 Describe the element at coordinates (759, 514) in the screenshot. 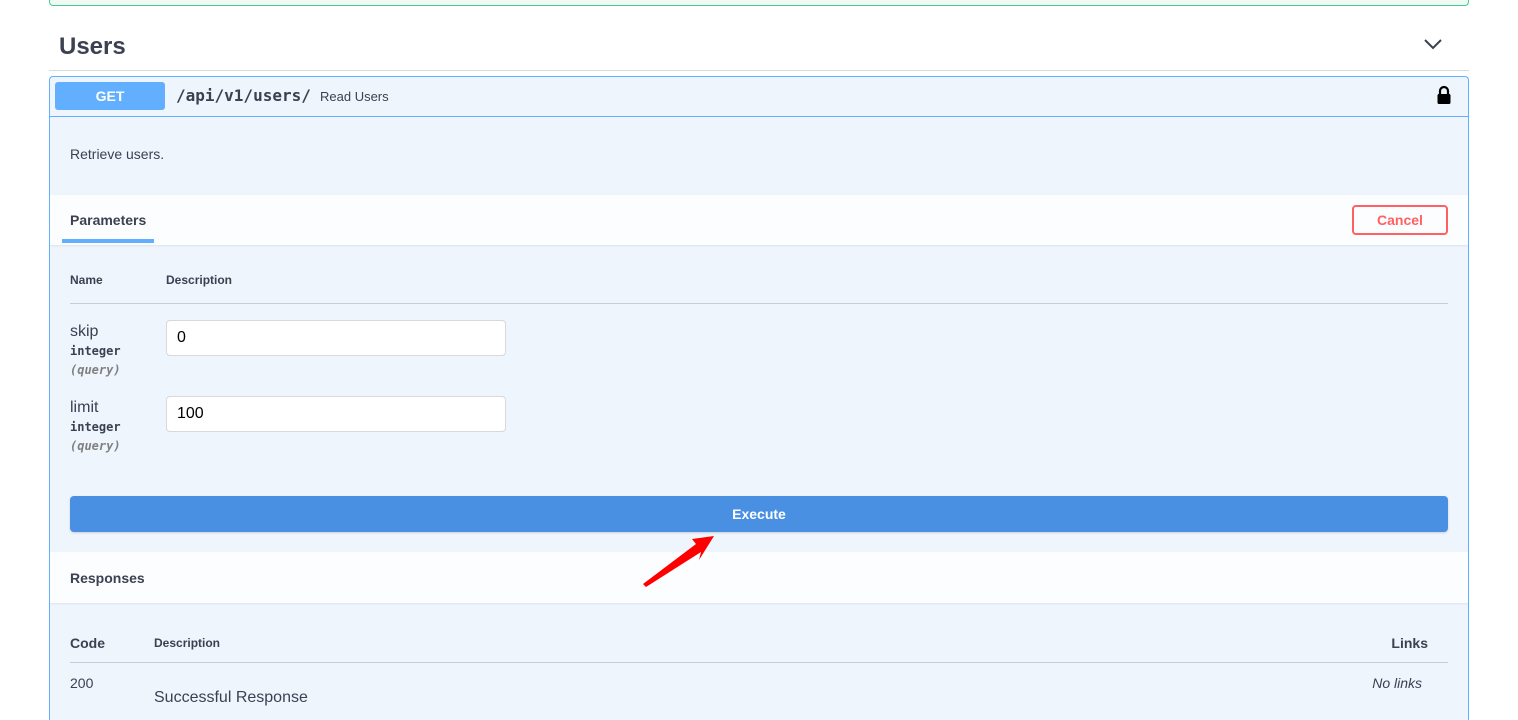

I see `execute-button: Execute` at that location.